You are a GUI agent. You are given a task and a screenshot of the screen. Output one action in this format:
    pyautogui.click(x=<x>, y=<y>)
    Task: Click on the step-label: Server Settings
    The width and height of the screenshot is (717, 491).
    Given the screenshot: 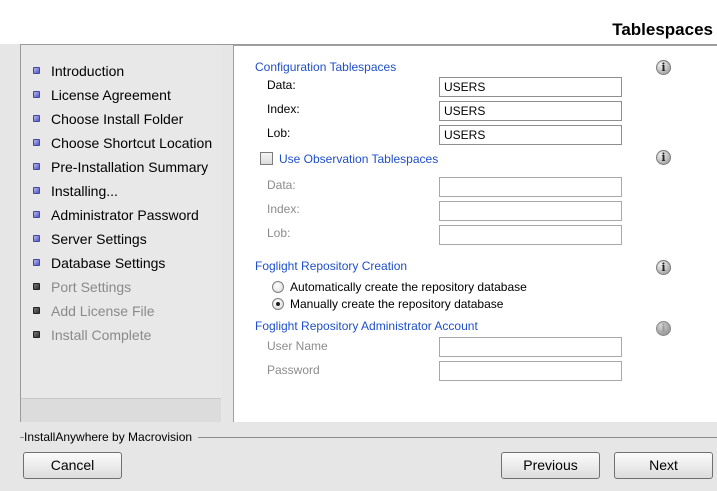 What is the action you would take?
    pyautogui.click(x=99, y=239)
    